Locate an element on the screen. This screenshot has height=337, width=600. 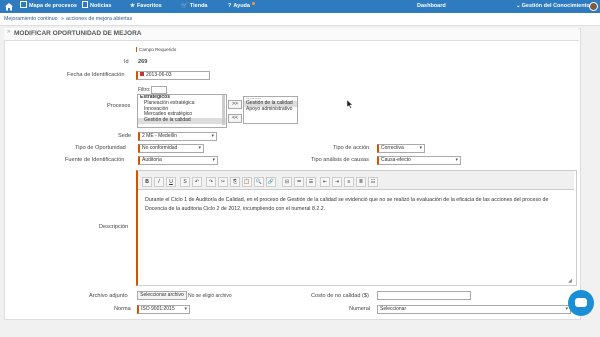
required-marker is located at coordinates (136, 49).